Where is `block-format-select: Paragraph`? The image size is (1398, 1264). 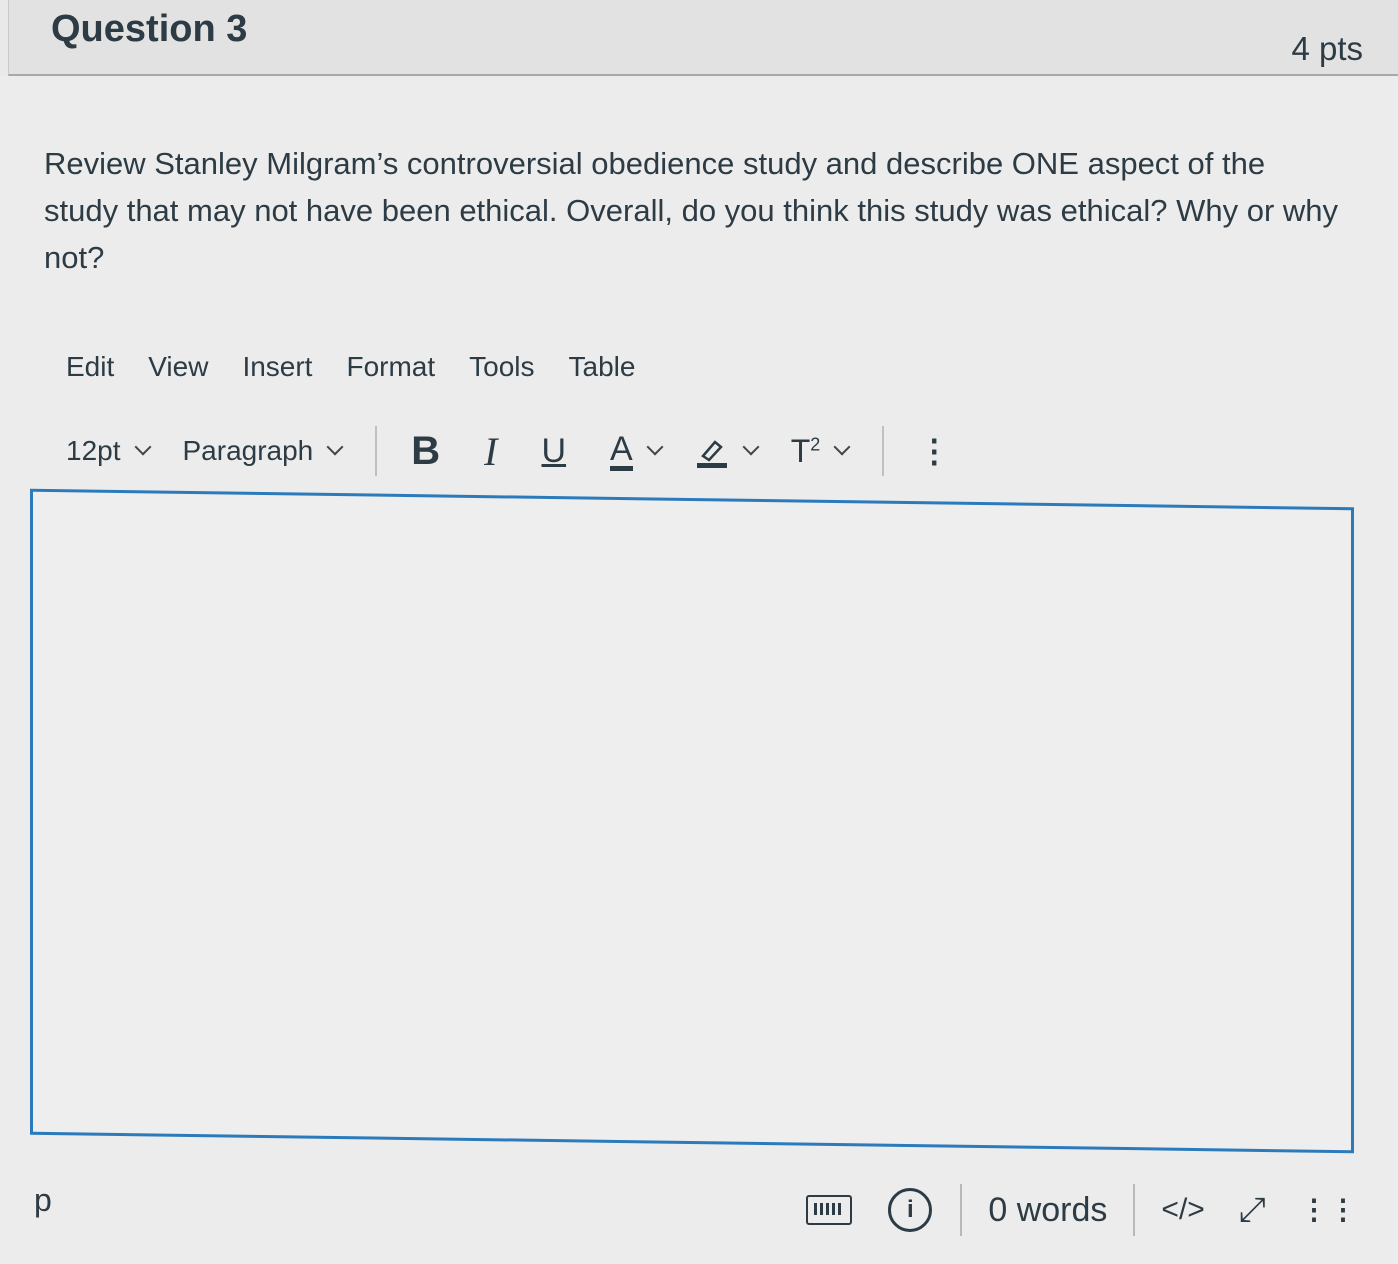
block-format-select: Paragraph is located at coordinates (263, 451).